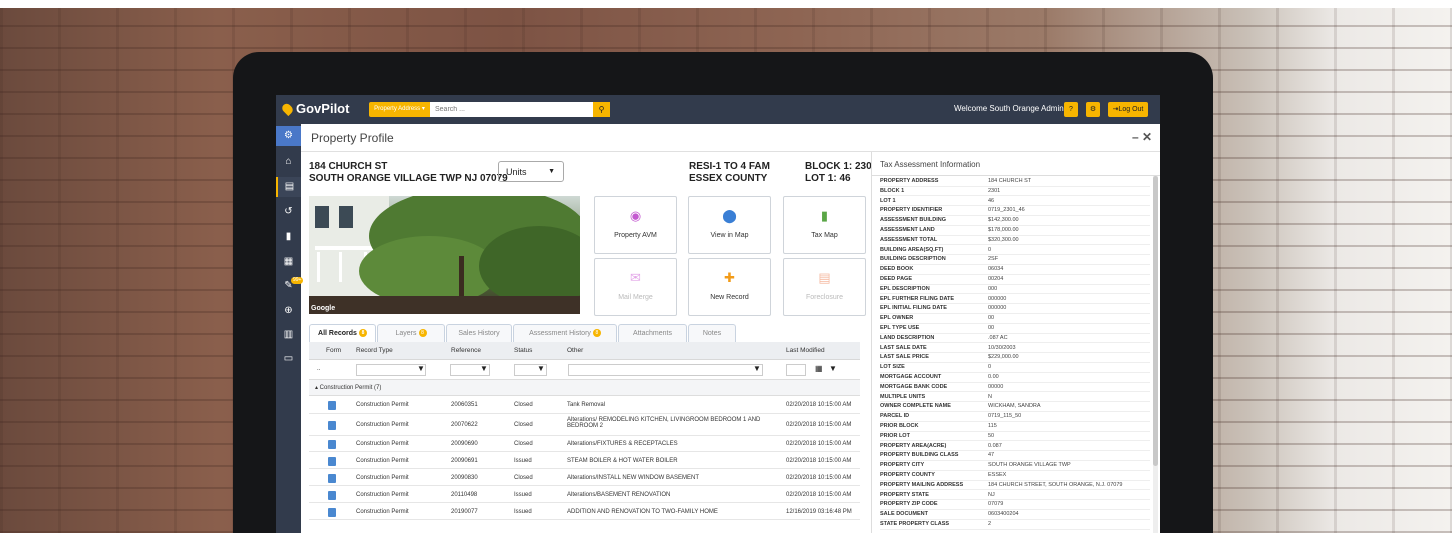  What do you see at coordinates (841, 173) in the screenshot?
I see `block-lot: BLOCK 1: 2301 LOT 1: 46` at bounding box center [841, 173].